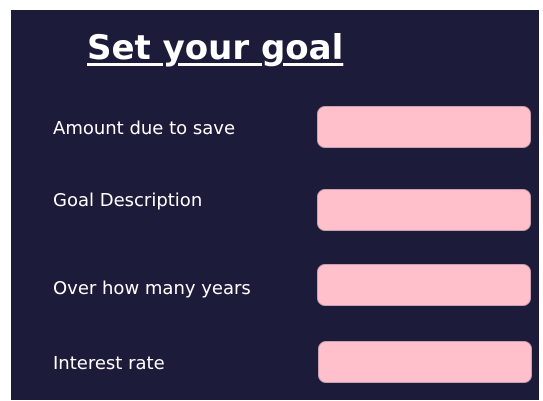  I want to click on amount-due-label: Amount due to save, so click(144, 128).